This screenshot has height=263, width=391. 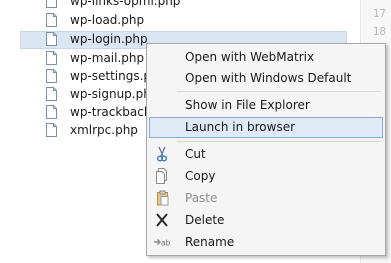 What do you see at coordinates (109, 39) in the screenshot?
I see `file-name: wp-login.php` at bounding box center [109, 39].